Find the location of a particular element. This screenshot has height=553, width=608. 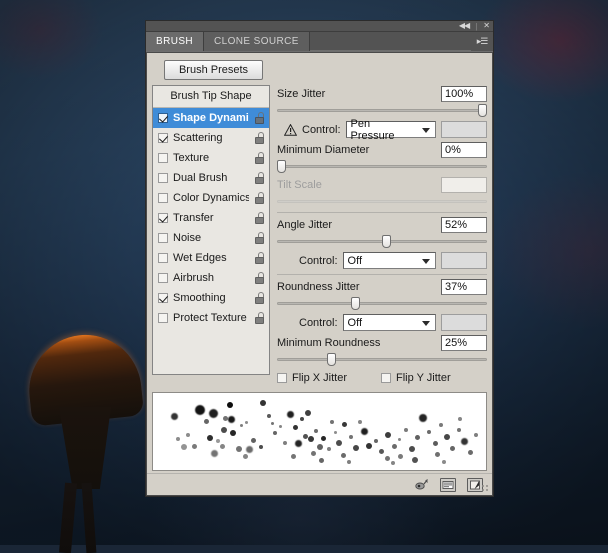

brush-option-noise: Noise is located at coordinates (211, 238).